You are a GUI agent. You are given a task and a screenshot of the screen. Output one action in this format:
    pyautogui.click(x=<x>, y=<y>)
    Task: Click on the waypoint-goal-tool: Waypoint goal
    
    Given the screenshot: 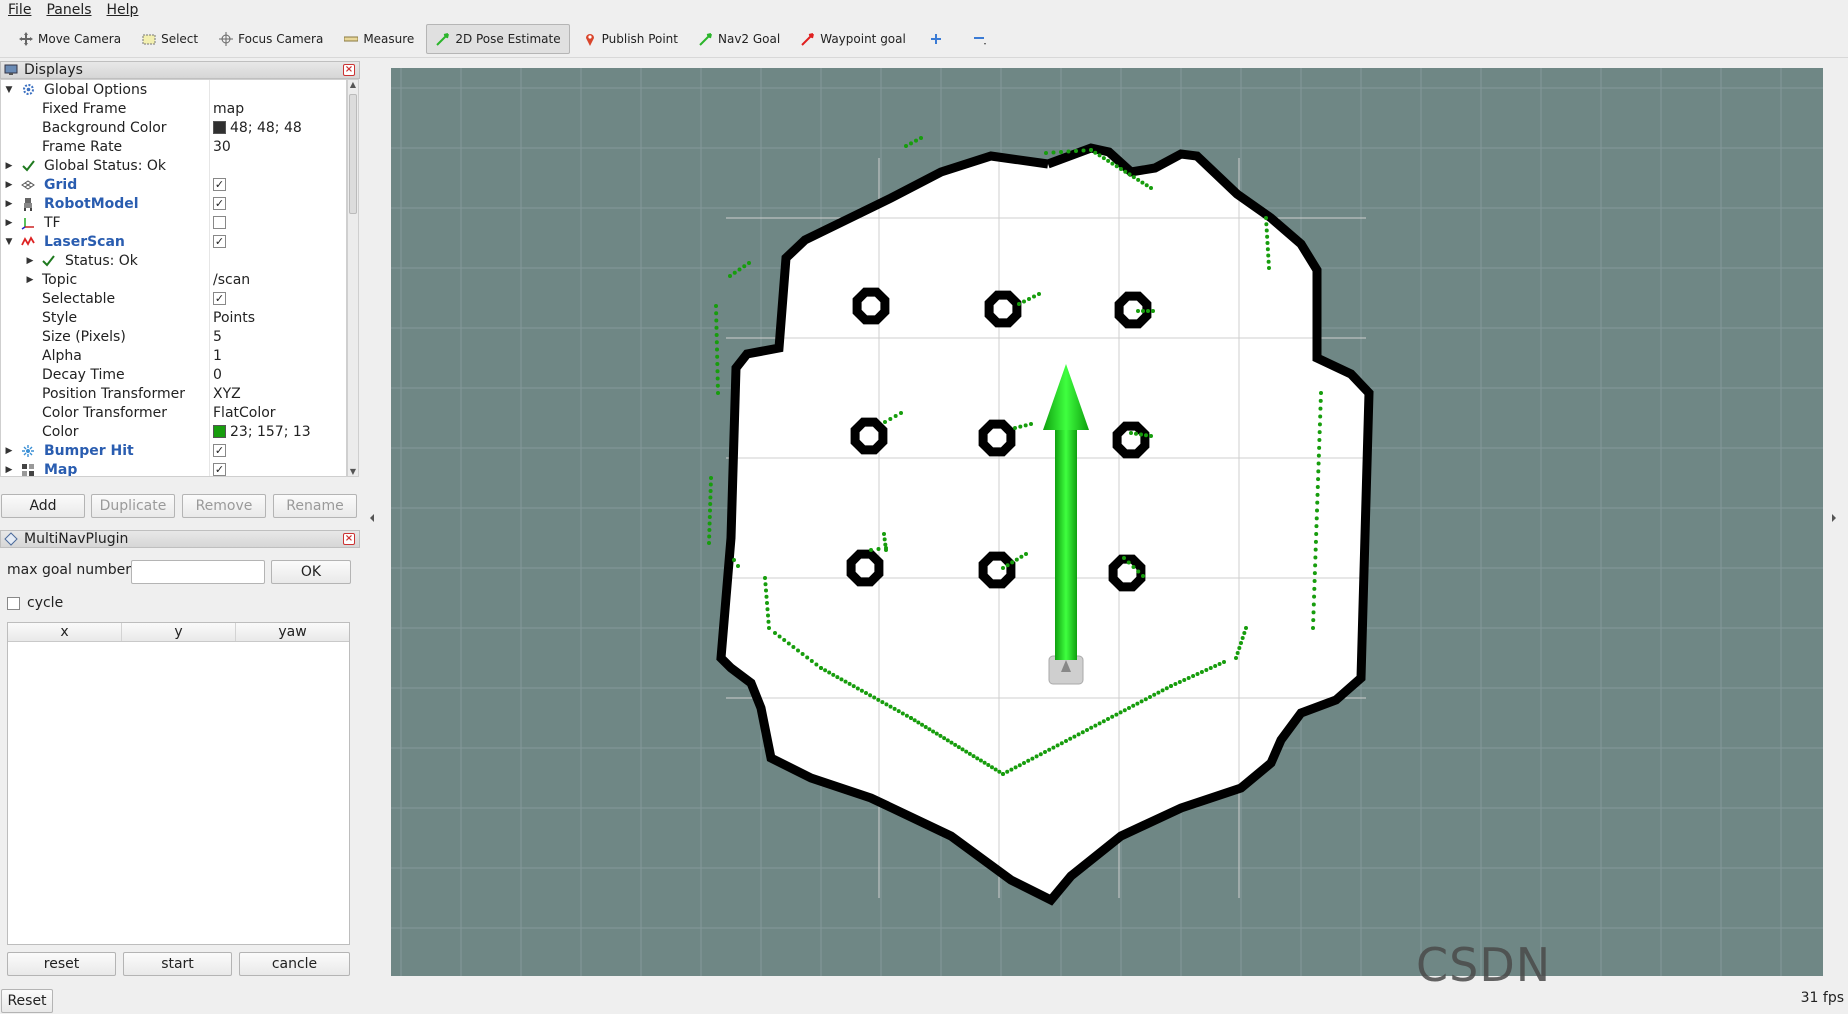 What is the action you would take?
    pyautogui.click(x=853, y=39)
    